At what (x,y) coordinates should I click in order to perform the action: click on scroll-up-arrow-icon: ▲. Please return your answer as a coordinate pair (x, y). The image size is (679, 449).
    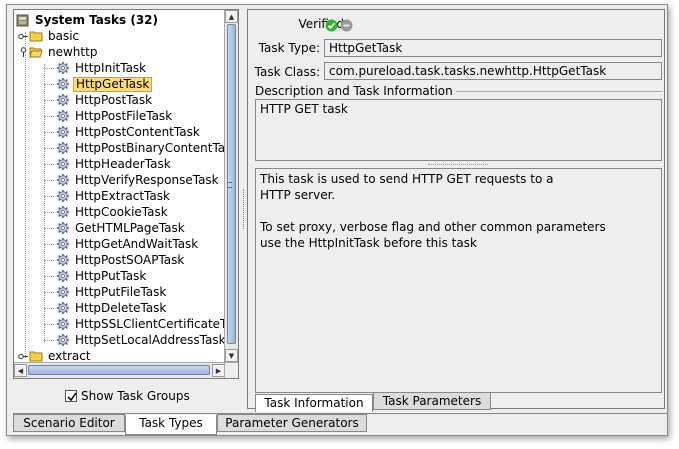
    Looking at the image, I should click on (231, 16).